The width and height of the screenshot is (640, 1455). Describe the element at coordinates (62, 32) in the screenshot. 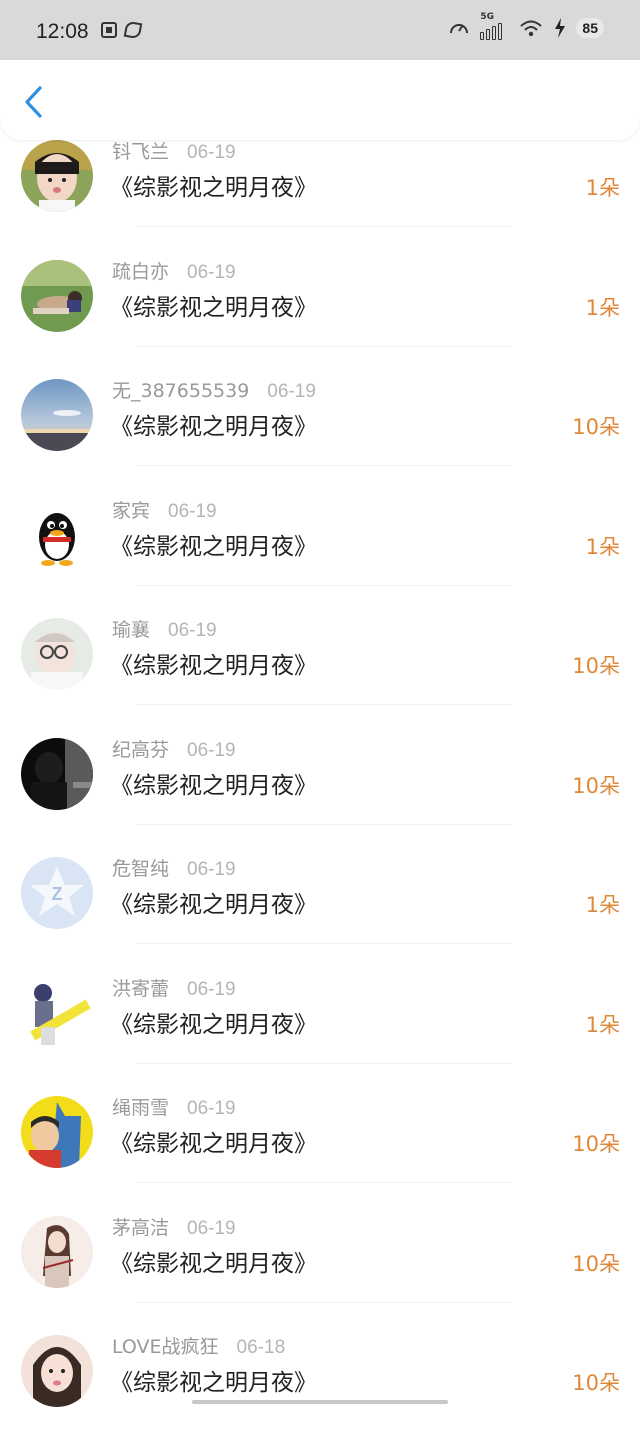

I see `status-time: 12:08` at that location.